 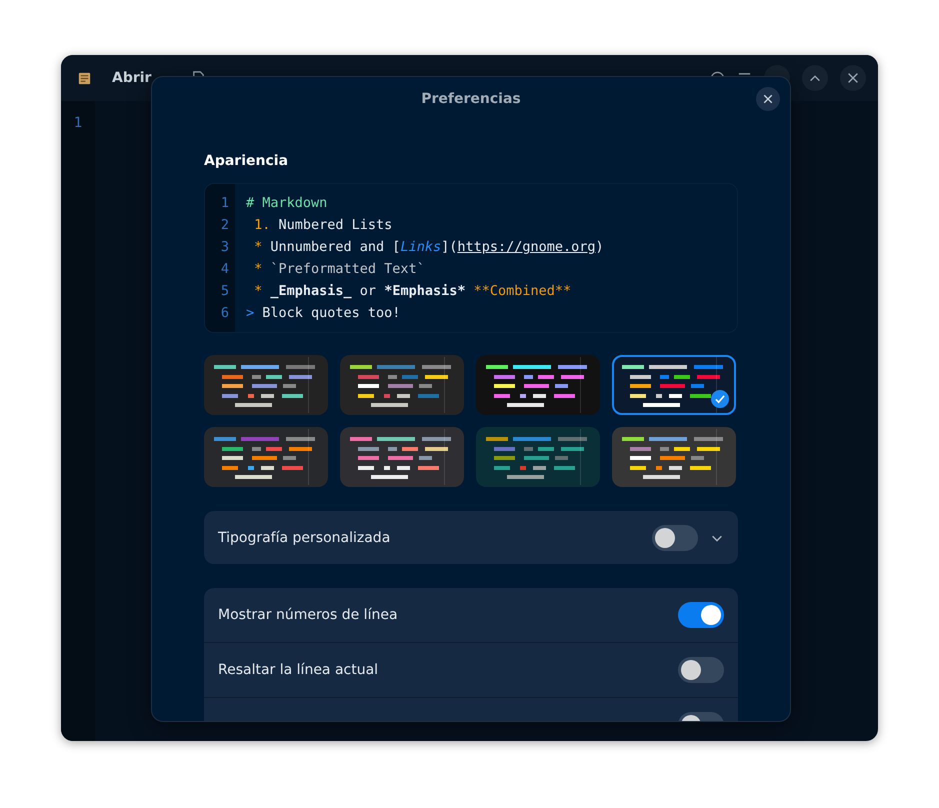 What do you see at coordinates (471, 99) in the screenshot?
I see `dialog-title: Preferencias` at bounding box center [471, 99].